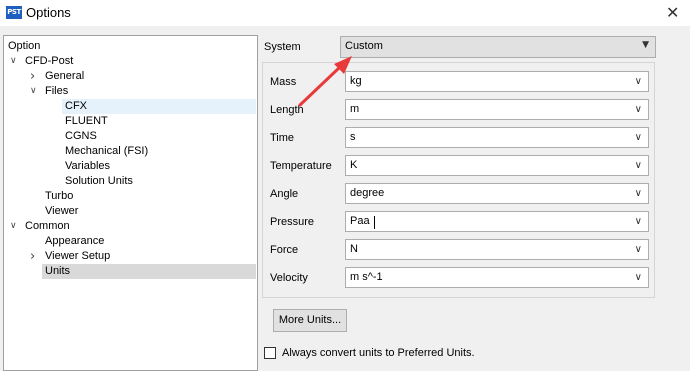 This screenshot has width=690, height=371. Describe the element at coordinates (159, 106) in the screenshot. I see `tree-item: CFX` at that location.